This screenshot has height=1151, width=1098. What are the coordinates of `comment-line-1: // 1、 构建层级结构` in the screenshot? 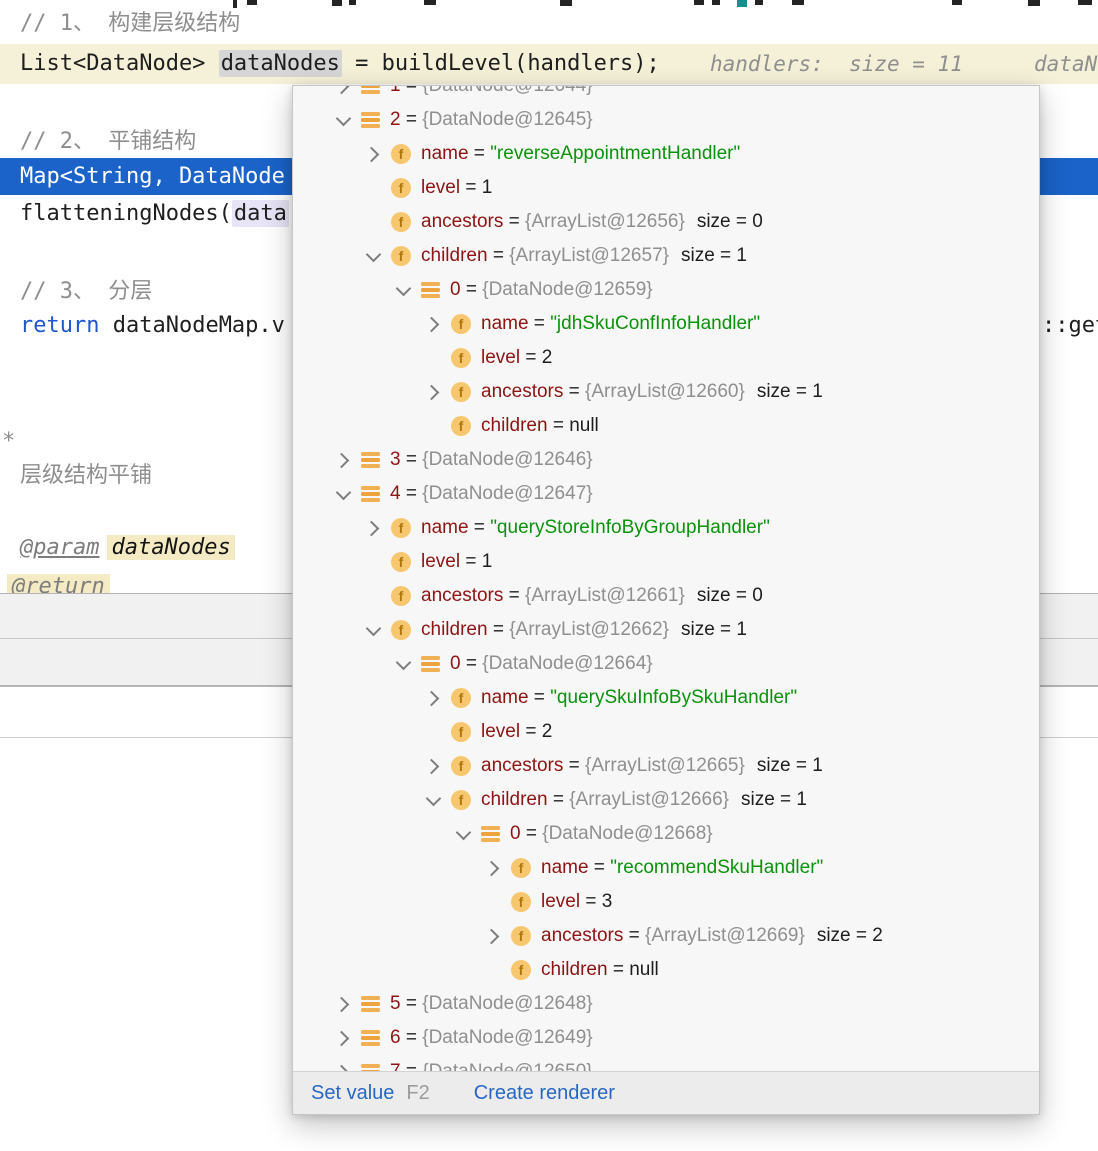 It's located at (130, 24).